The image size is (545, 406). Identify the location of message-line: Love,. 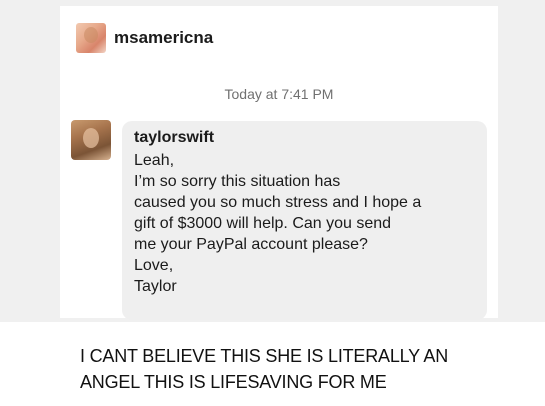
(154, 265).